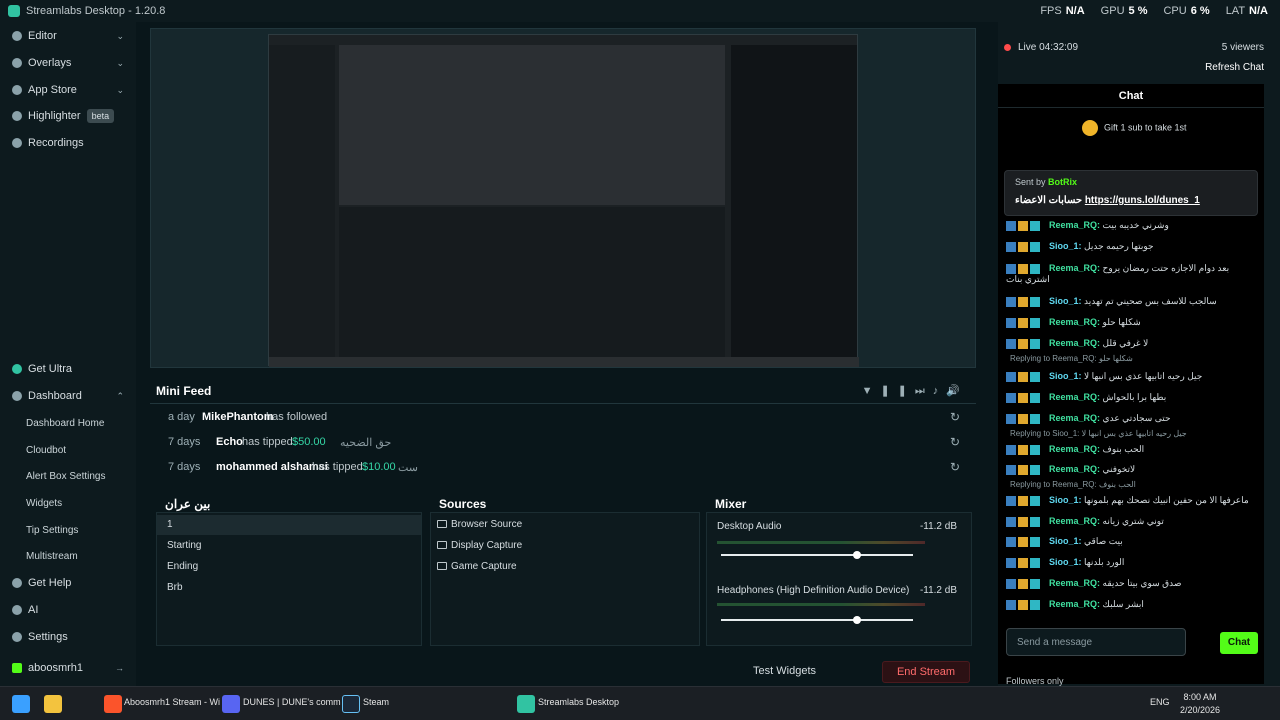 The image size is (1280, 720). I want to click on taskbar-app-discord: DUNES | DUNE's comm, so click(292, 702).